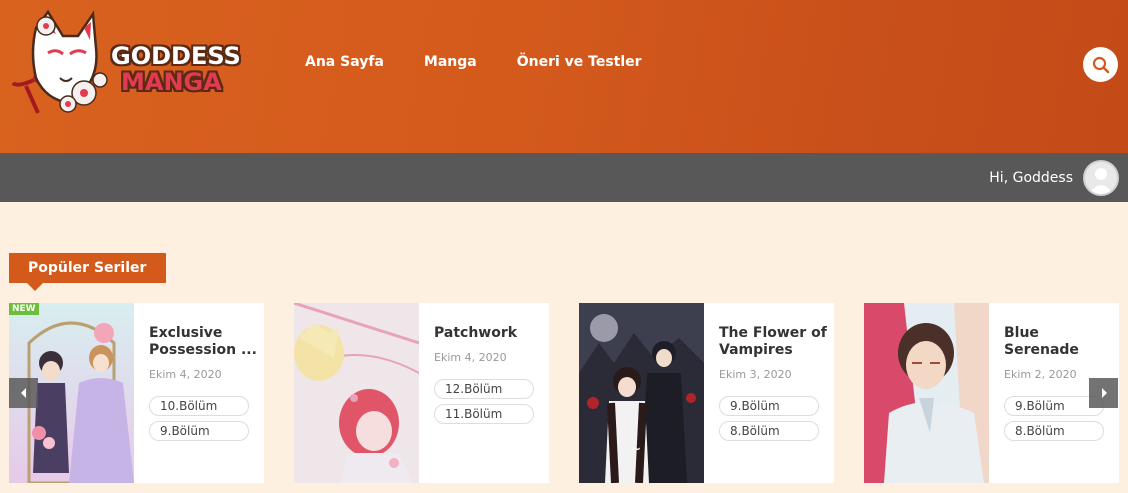 The width and height of the screenshot is (1128, 493). Describe the element at coordinates (489, 401) in the screenshot. I see `chapter-list: 12.Bölüm 11.Bölüm` at that location.